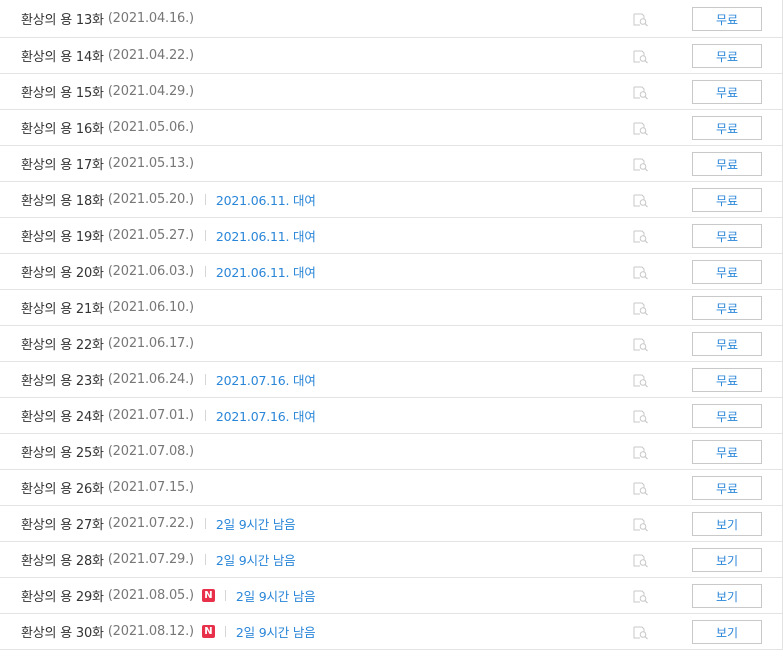 The image size is (783, 662). I want to click on episode-info: 환상의 용 19화 (2021.05.27.) 2021.06.11. 대여, so click(168, 235).